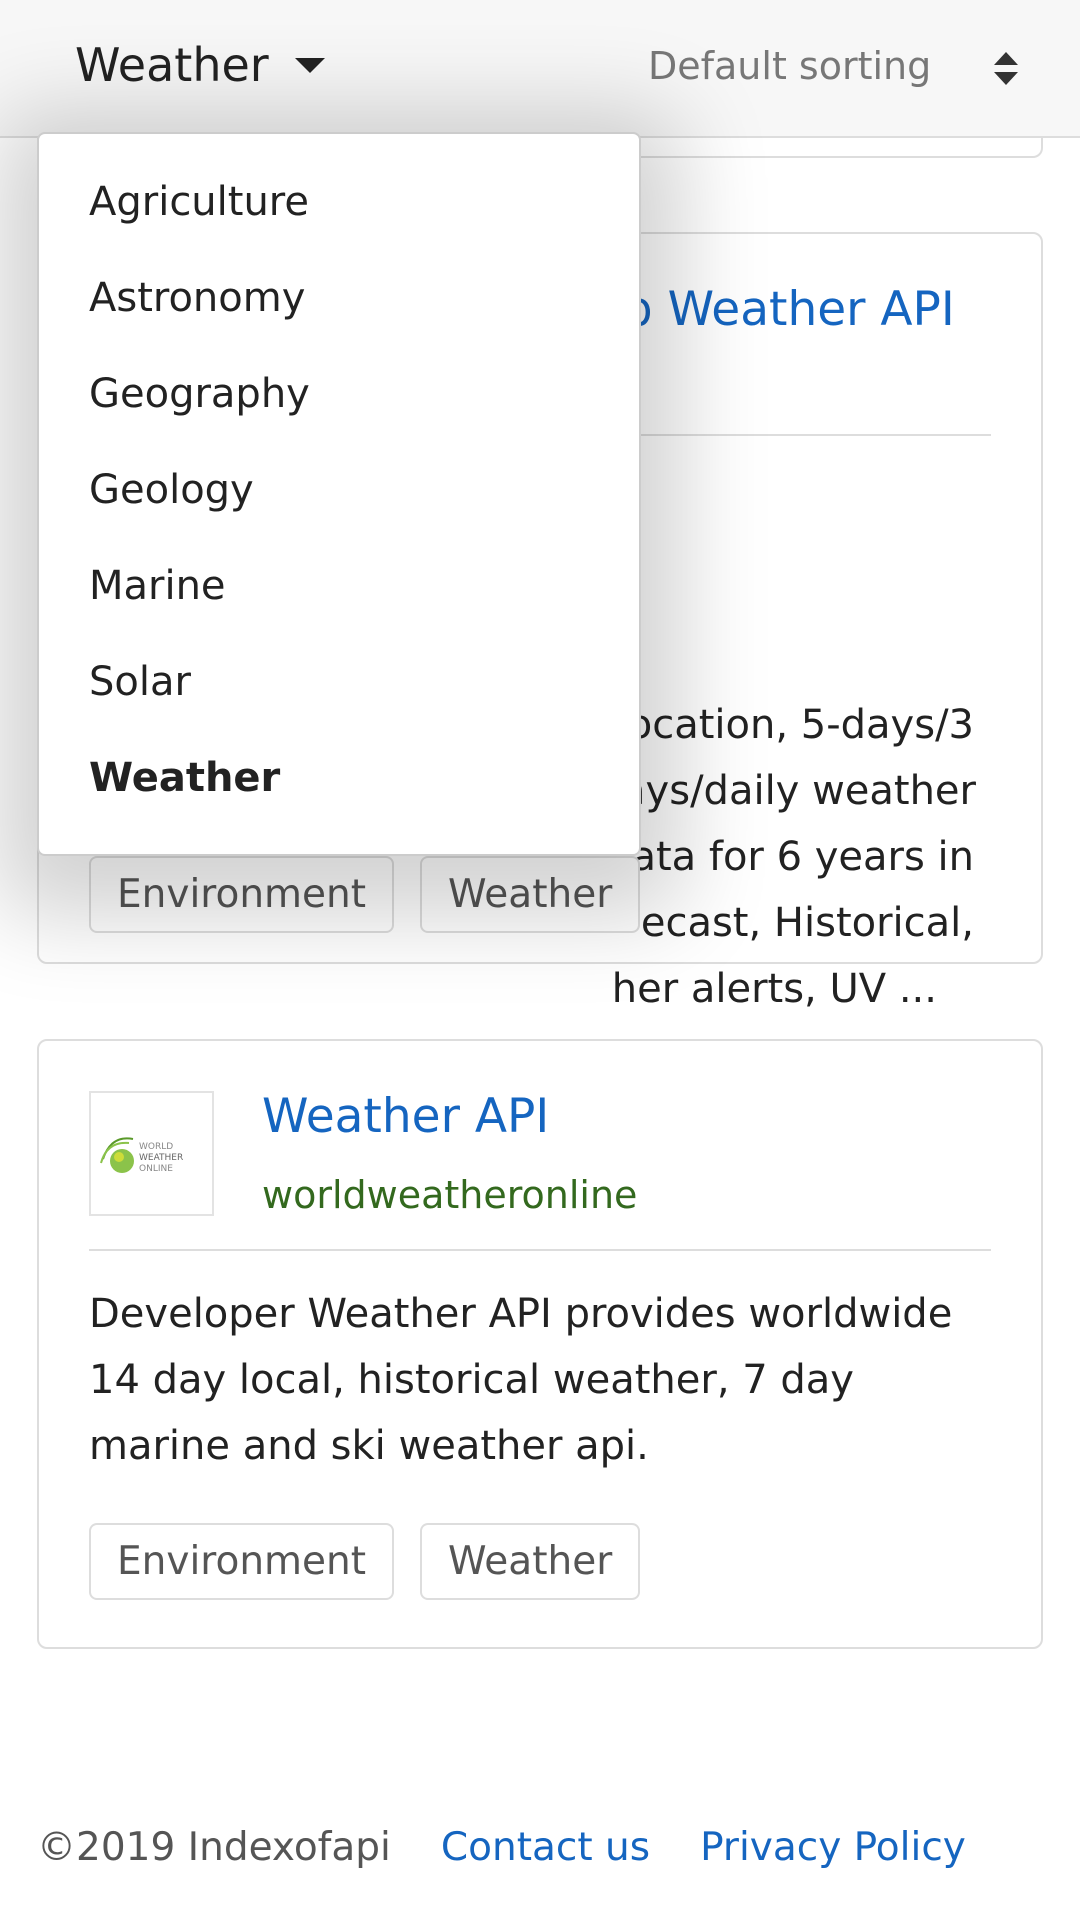 Image resolution: width=1080 pixels, height=1920 pixels. What do you see at coordinates (339, 709) in the screenshot?
I see `dropdown-item-solar: Solar` at bounding box center [339, 709].